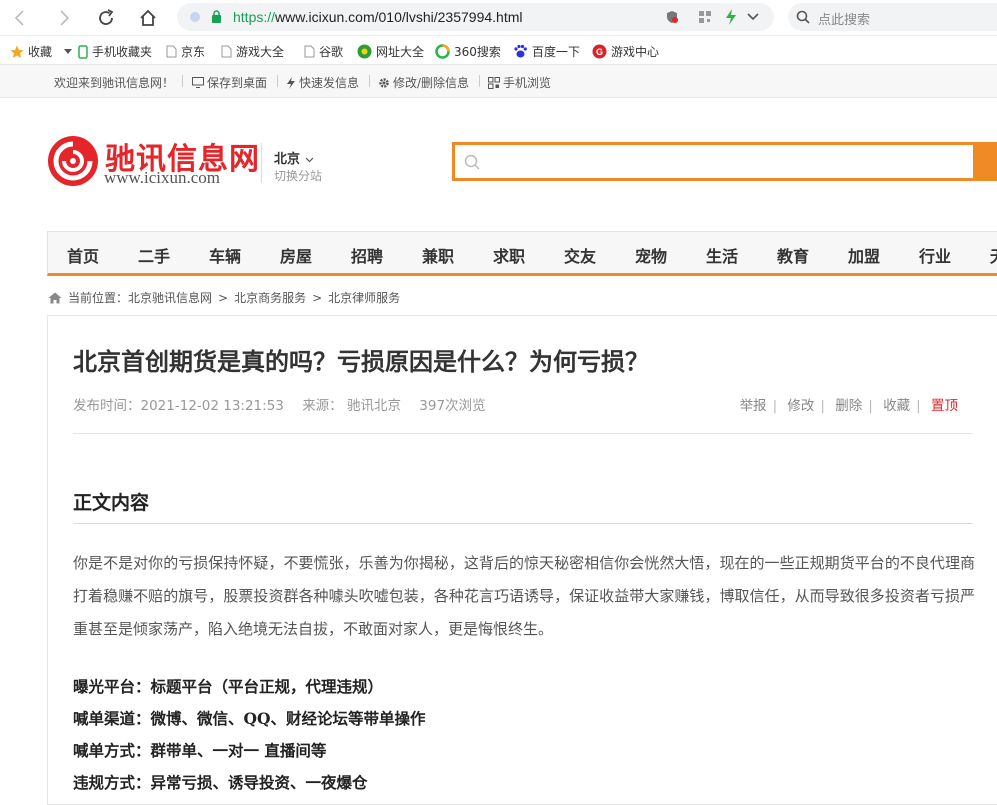  I want to click on publish-time: 发布时间：2021-12-02 13:21:53, so click(178, 406).